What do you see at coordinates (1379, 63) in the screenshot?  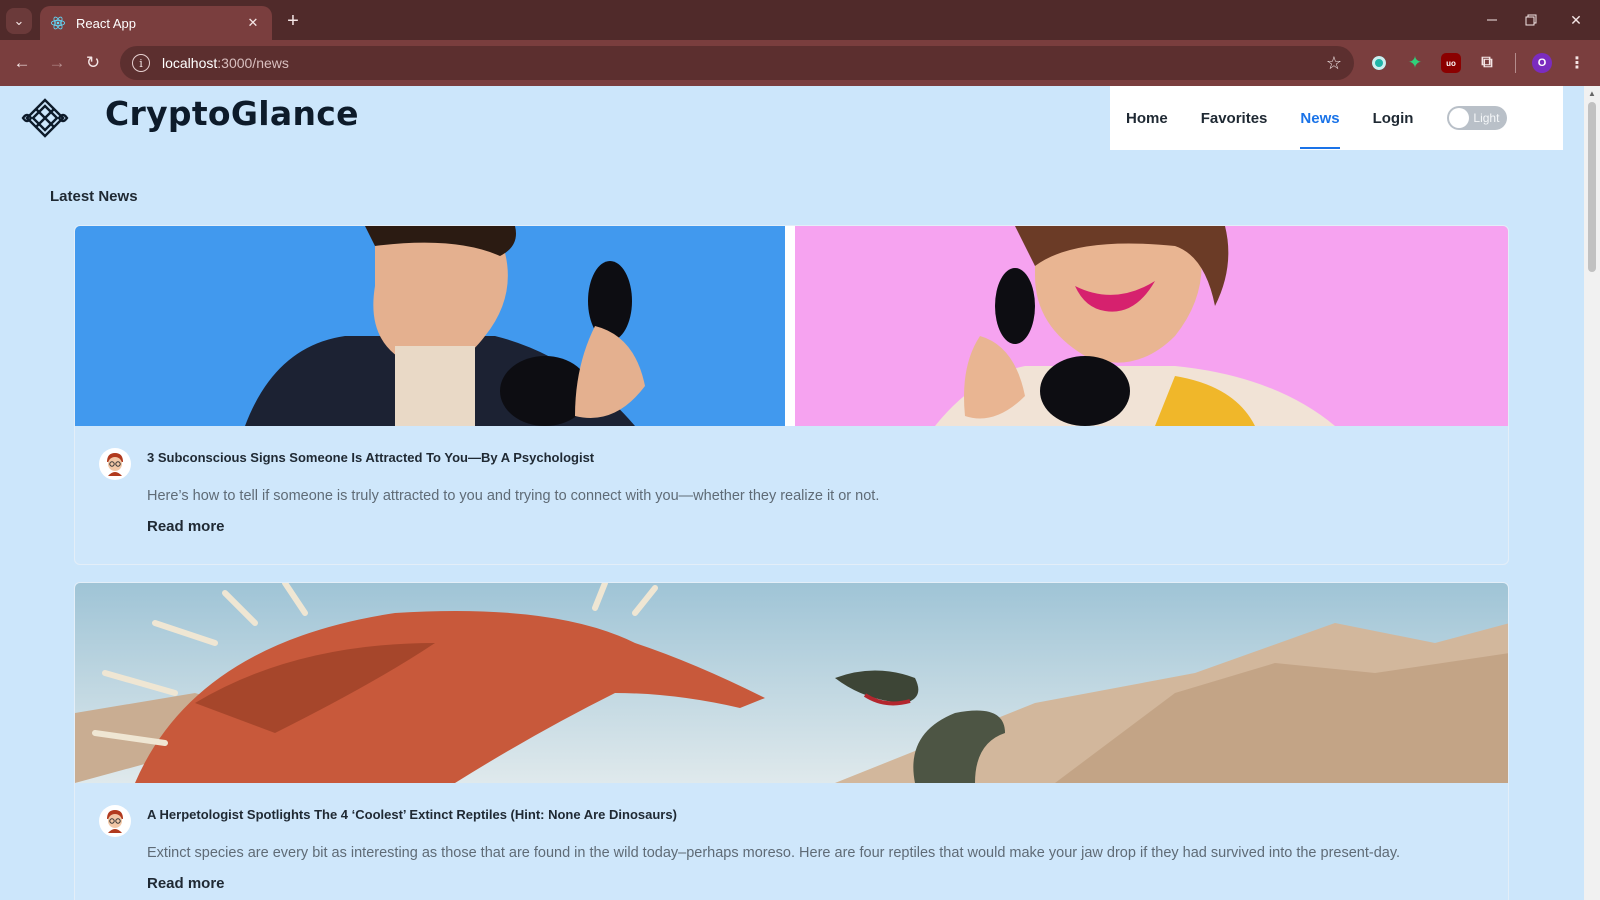 I see `extension-circle-icon` at bounding box center [1379, 63].